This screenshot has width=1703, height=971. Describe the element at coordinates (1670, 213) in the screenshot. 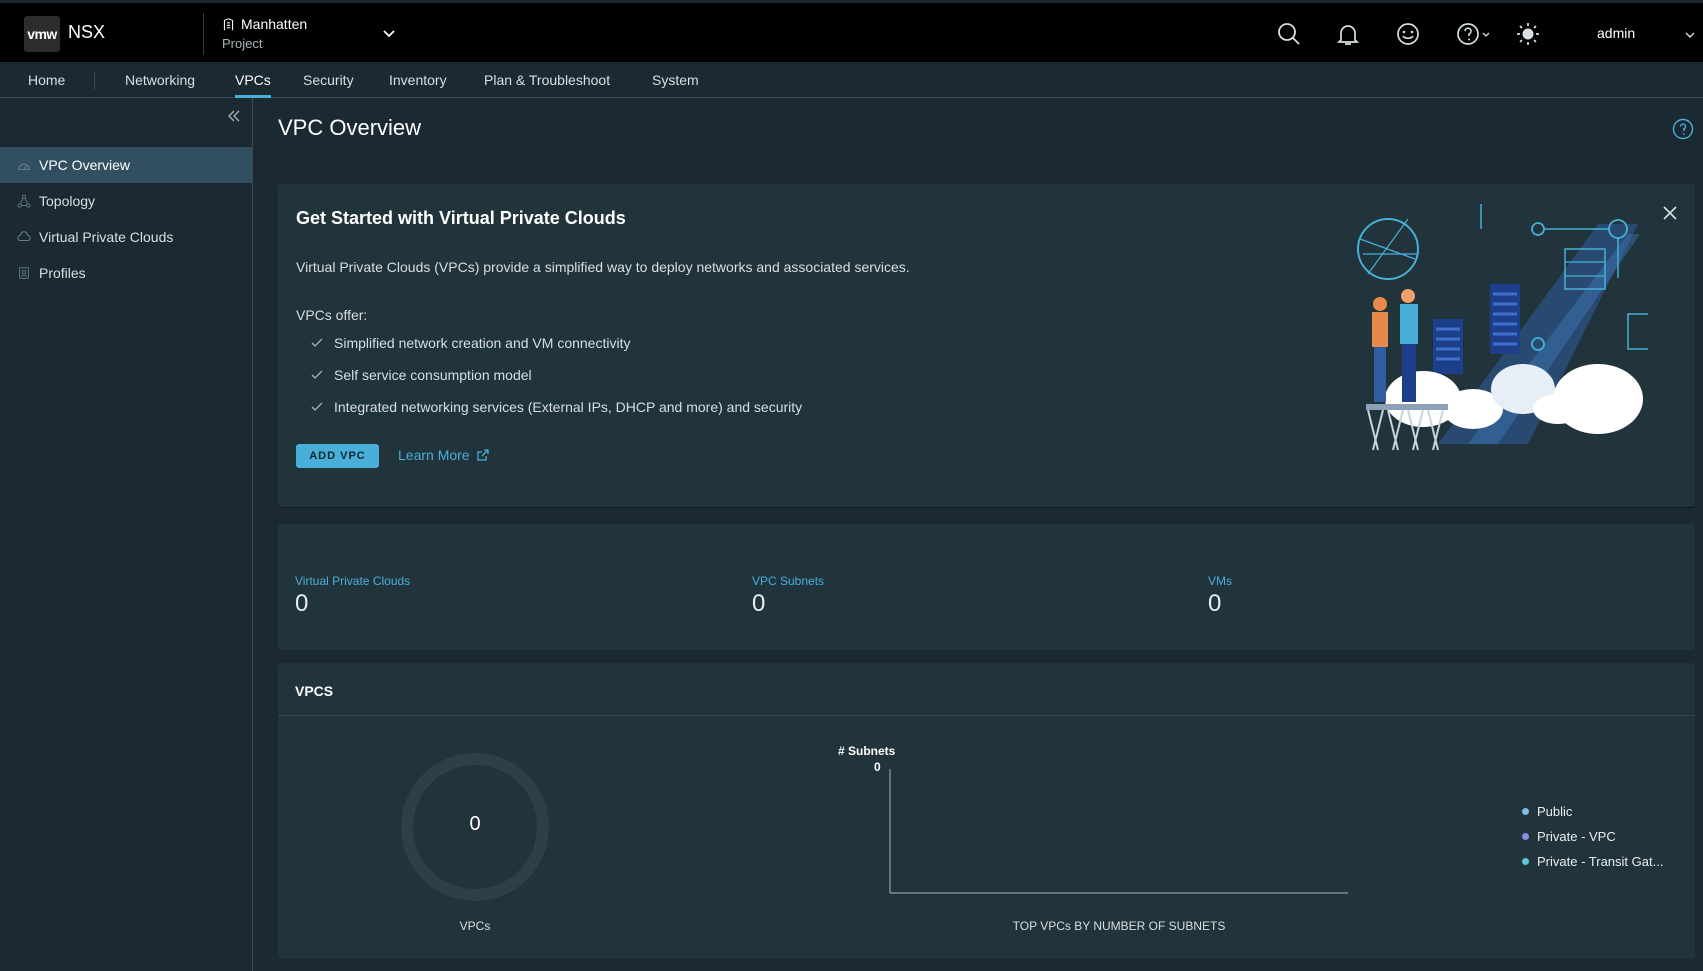

I see `close-icon` at that location.